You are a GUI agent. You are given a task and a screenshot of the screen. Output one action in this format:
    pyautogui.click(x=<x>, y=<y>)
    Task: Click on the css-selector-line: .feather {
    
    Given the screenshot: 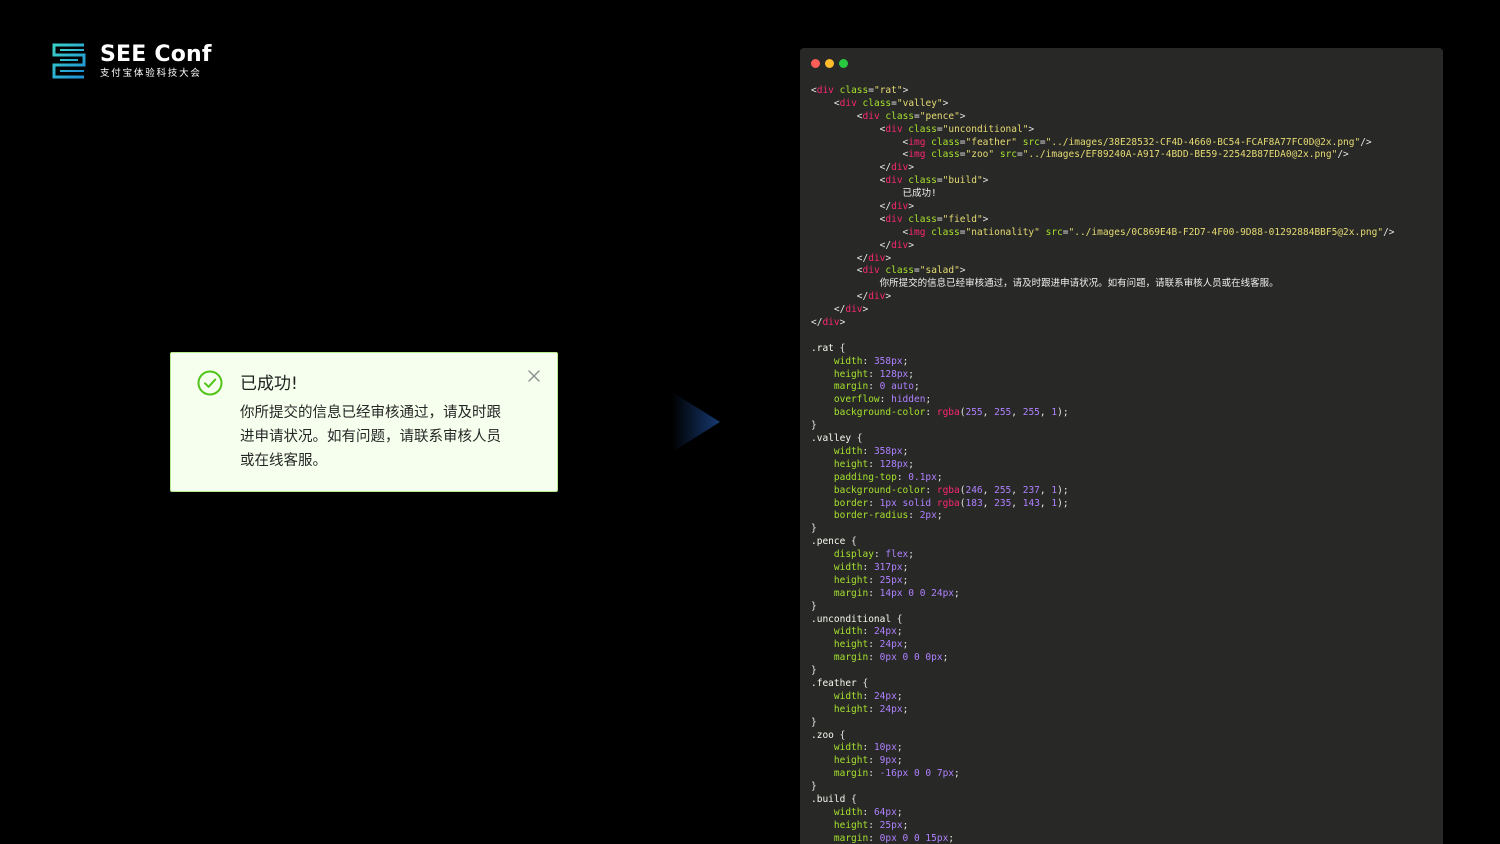 What is the action you would take?
    pyautogui.click(x=840, y=683)
    